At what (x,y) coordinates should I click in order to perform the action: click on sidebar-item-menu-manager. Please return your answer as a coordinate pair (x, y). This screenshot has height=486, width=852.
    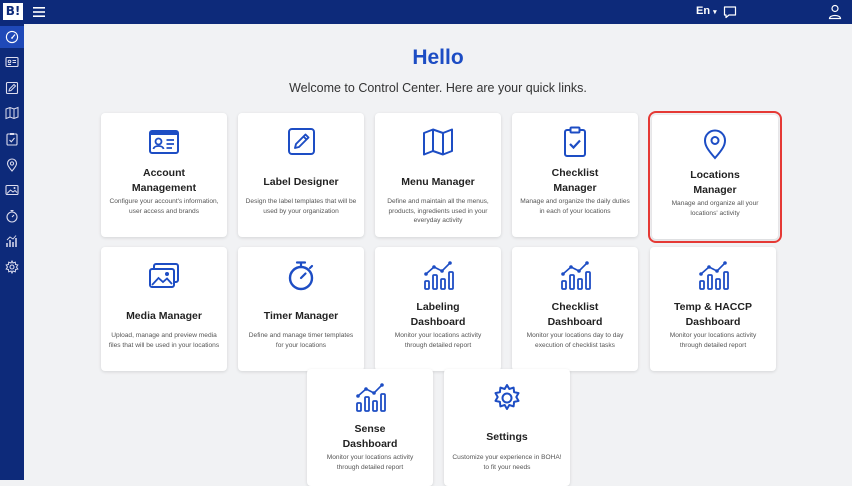
    Looking at the image, I should click on (12, 113).